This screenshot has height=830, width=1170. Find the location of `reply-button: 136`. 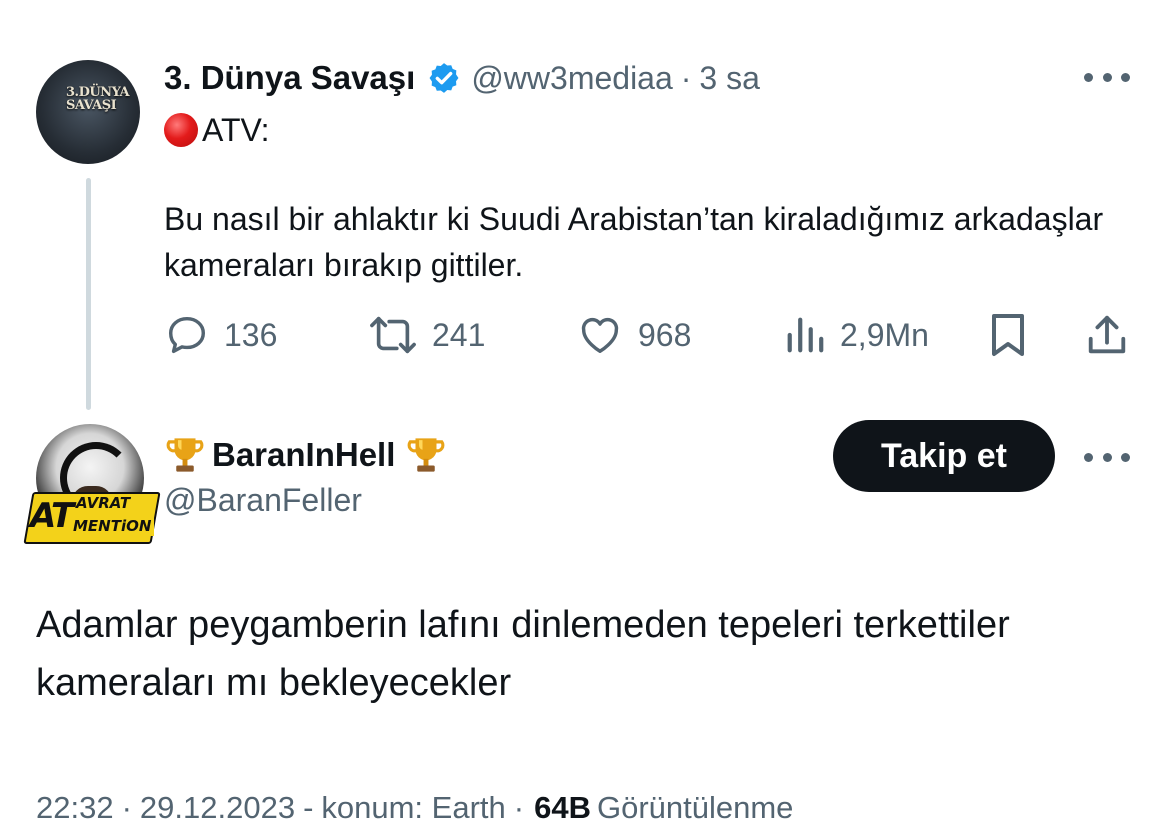

reply-button: 136 is located at coordinates (220, 335).